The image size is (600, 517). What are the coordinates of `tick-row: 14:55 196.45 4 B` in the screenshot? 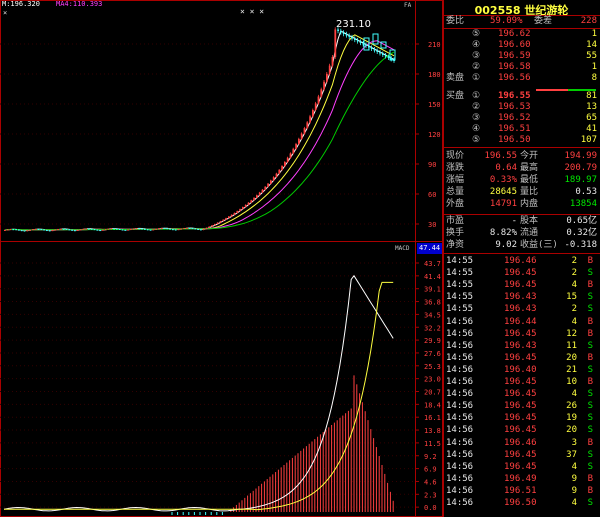 It's located at (521, 285).